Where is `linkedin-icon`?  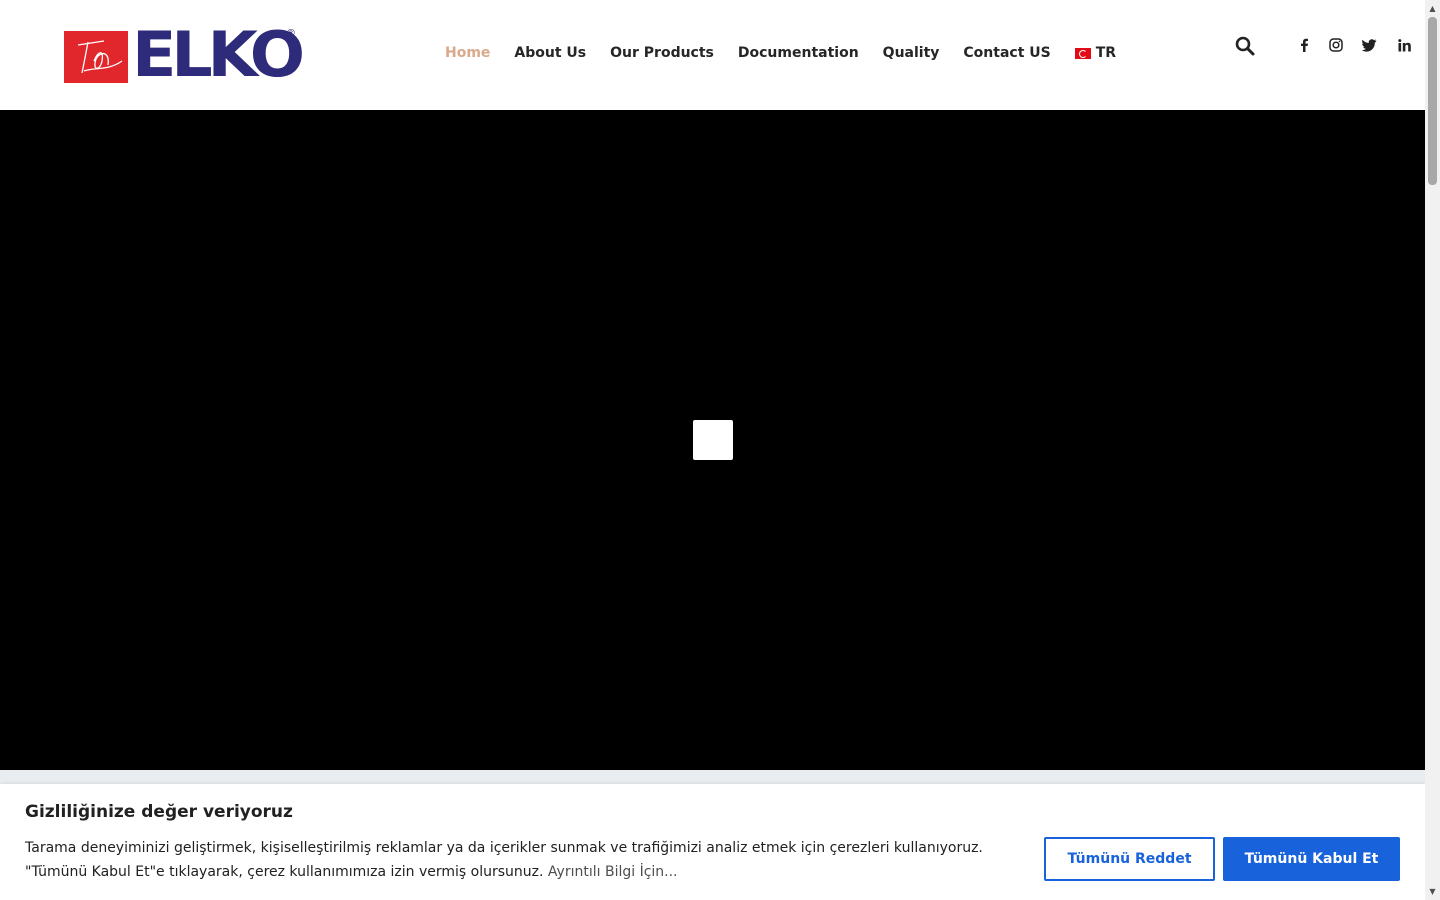
linkedin-icon is located at coordinates (1404, 45).